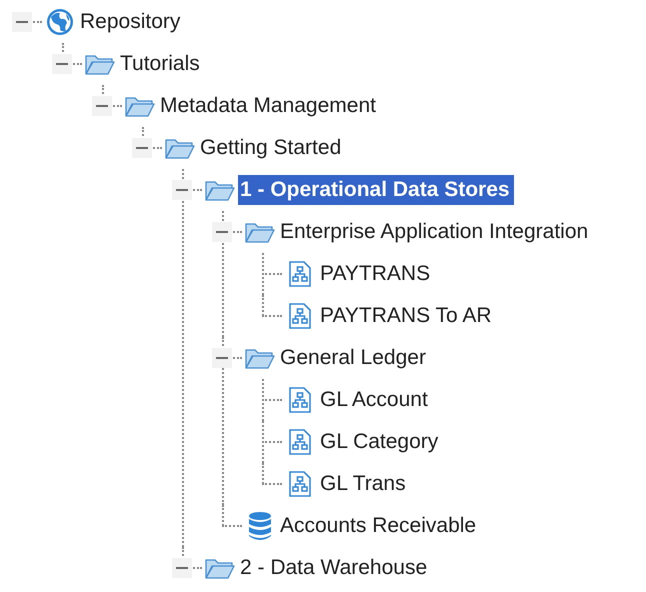  I want to click on tree-item: PAYTRANS, so click(376, 274).